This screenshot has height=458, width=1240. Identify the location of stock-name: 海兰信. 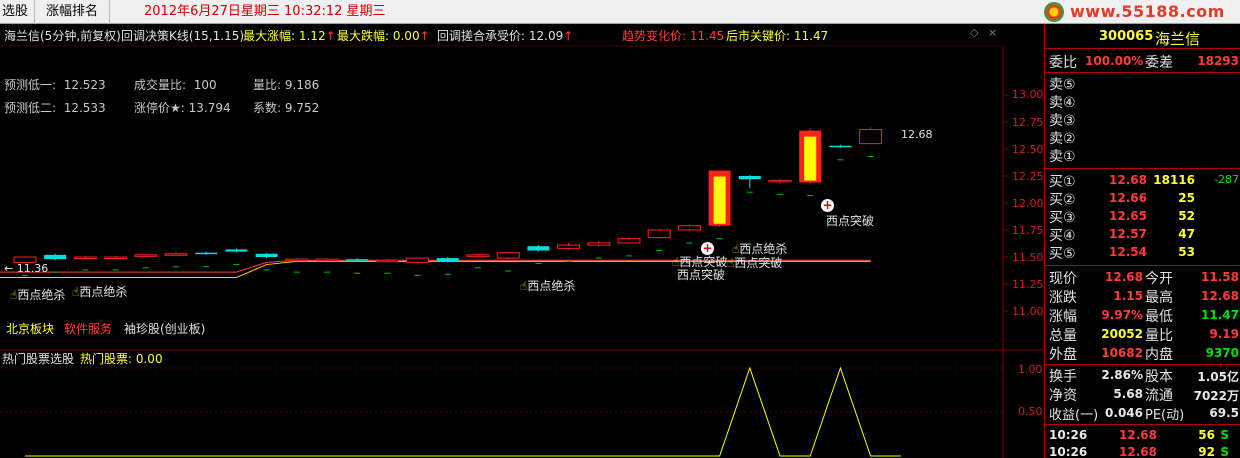
(1177, 38).